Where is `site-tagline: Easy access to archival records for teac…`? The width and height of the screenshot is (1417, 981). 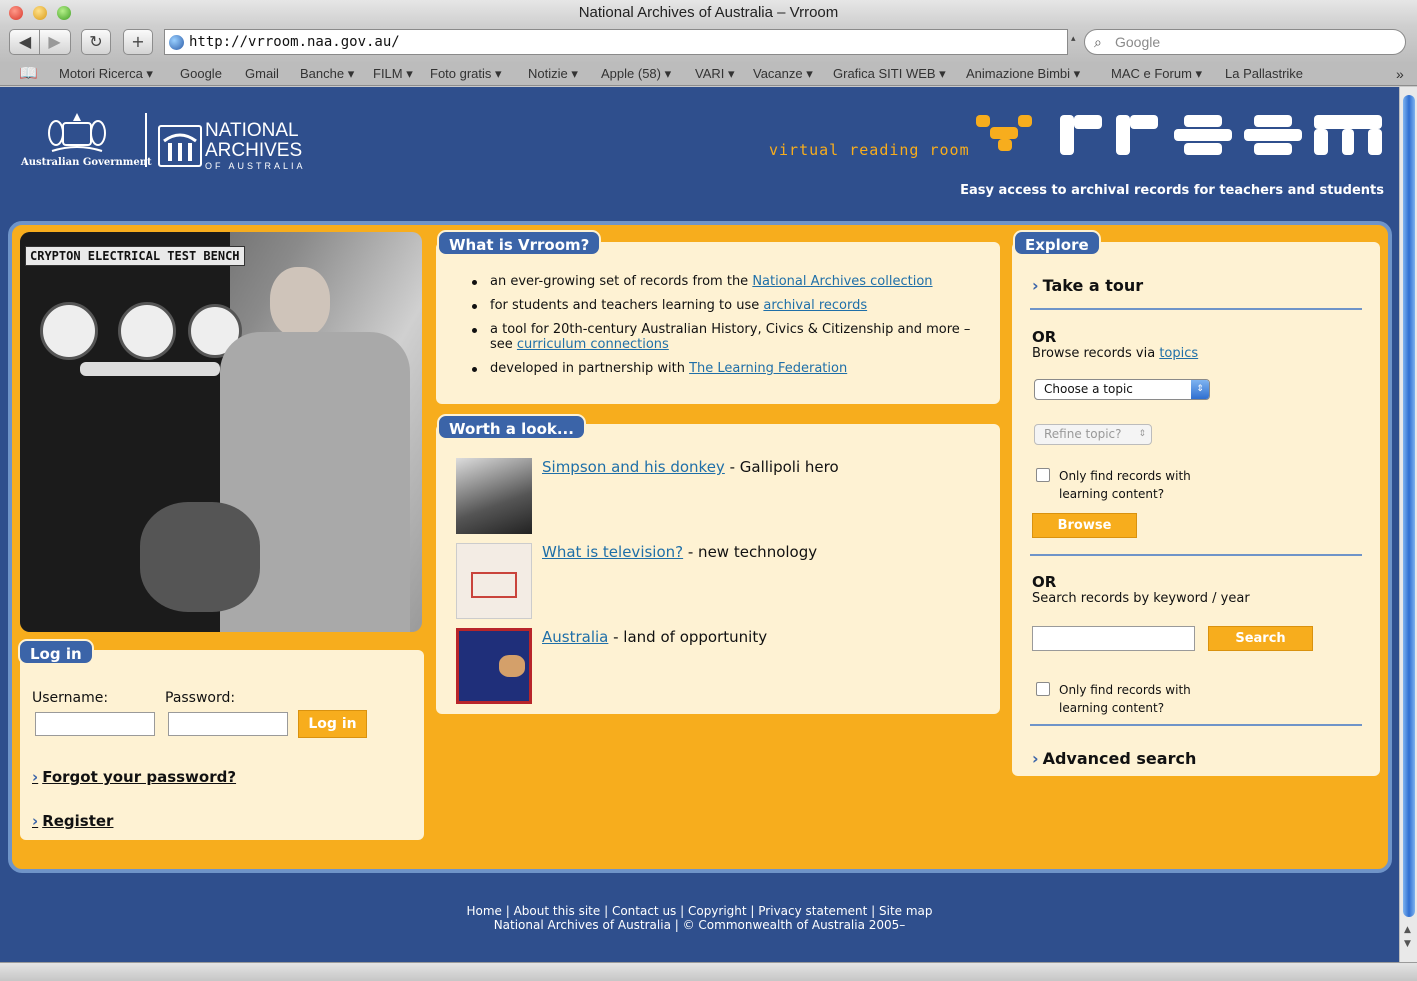
site-tagline: Easy access to archival records for teac… is located at coordinates (1172, 190).